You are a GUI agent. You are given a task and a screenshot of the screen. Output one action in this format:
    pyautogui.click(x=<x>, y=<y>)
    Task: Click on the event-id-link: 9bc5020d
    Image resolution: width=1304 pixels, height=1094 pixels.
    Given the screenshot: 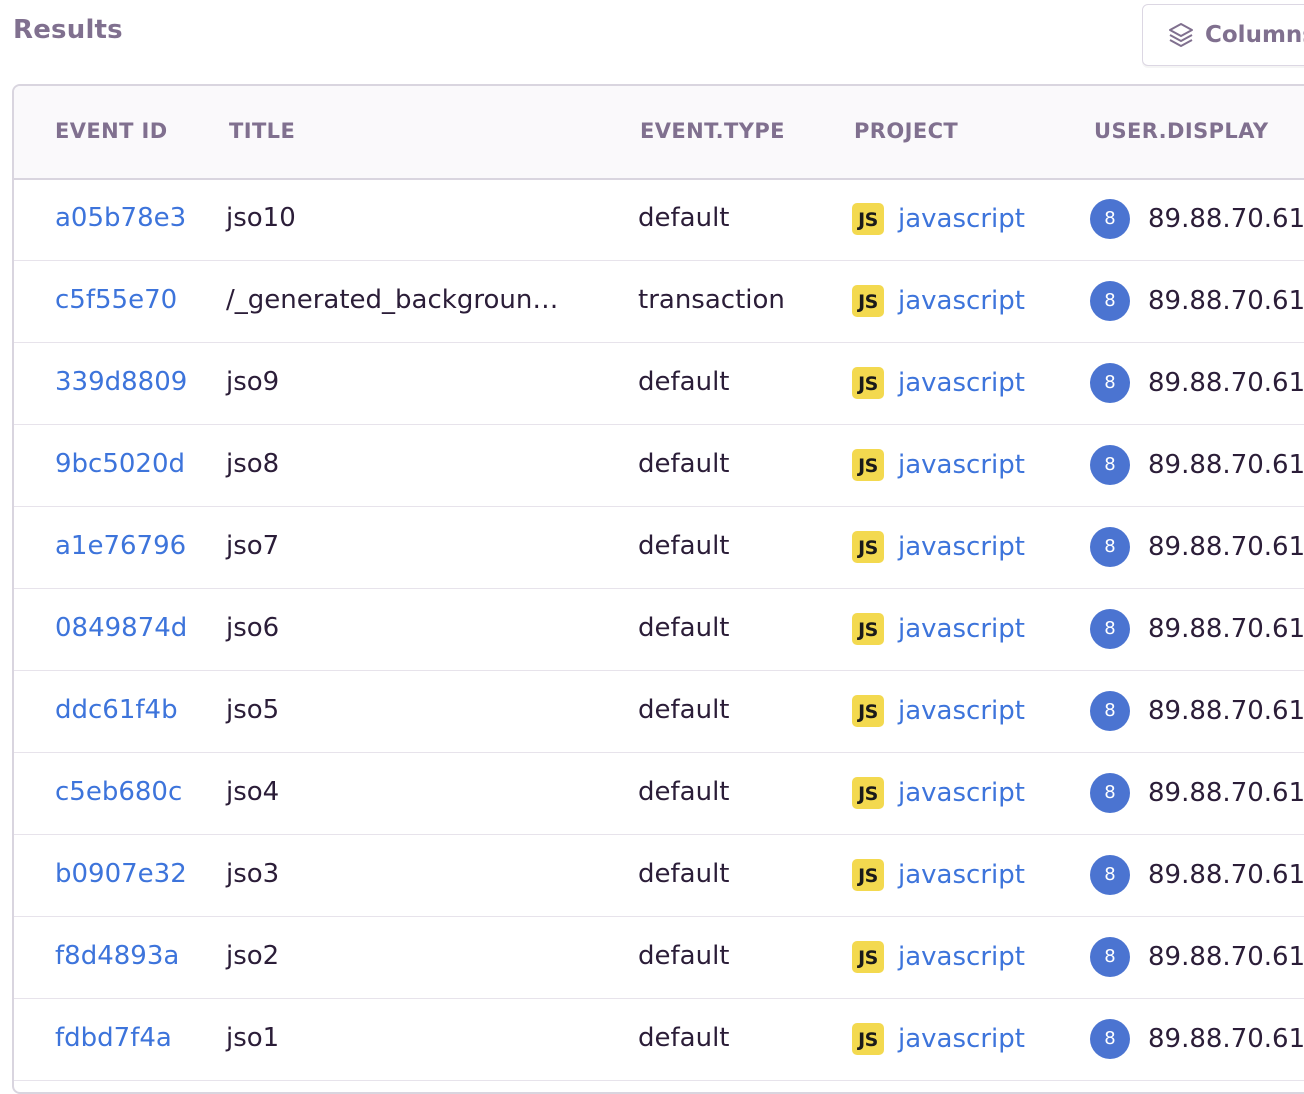 What is the action you would take?
    pyautogui.click(x=120, y=465)
    